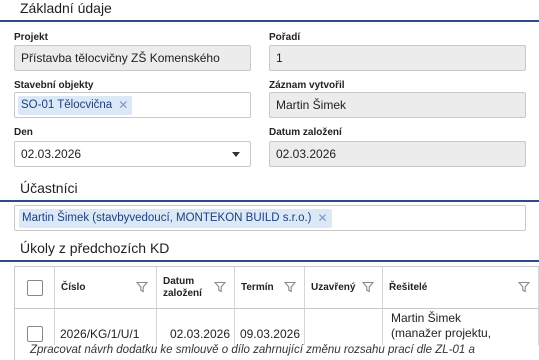 The height and width of the screenshot is (360, 539). What do you see at coordinates (31, 37) in the screenshot?
I see `project-label: Projekt` at bounding box center [31, 37].